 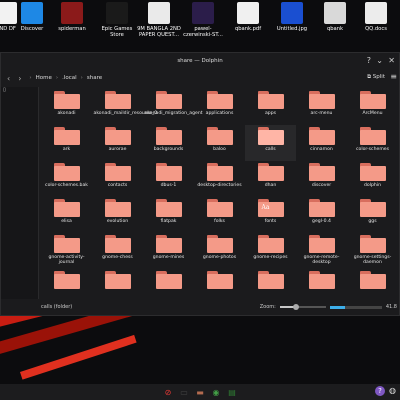 I want to click on zoom-slider, so click(x=302, y=307).